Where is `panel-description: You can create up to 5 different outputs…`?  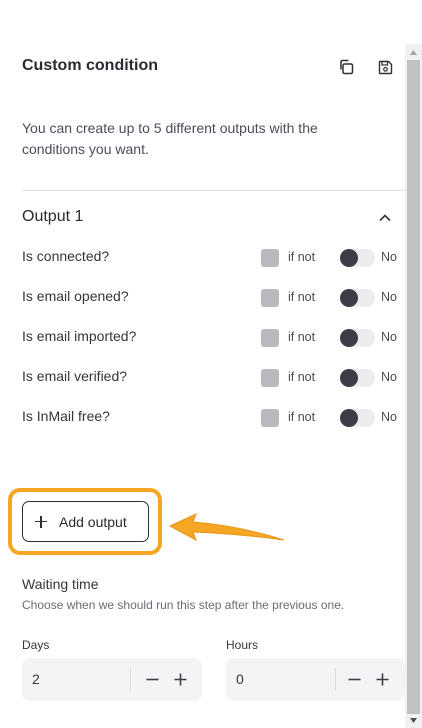
panel-description: You can create up to 5 different outputs… is located at coordinates (170, 138).